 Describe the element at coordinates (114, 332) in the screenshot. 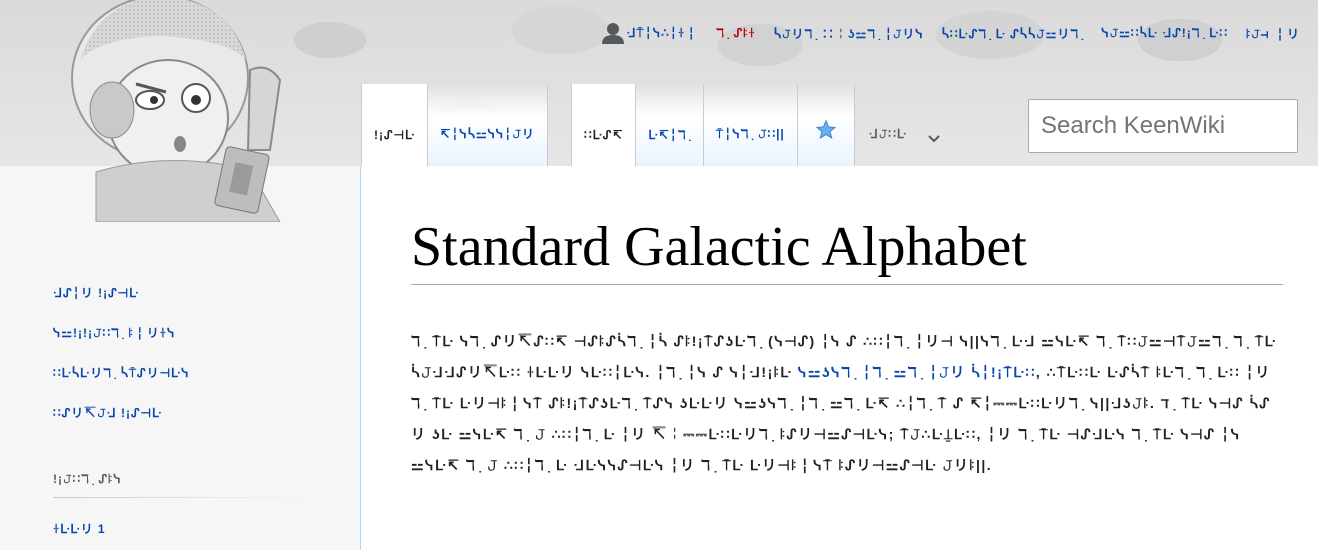

I see `sidebar-item-support-links: ᓭ⚍!¡!¡𝙹∷ℸ ̣ ꖎ╎リꖌᓭ` at that location.